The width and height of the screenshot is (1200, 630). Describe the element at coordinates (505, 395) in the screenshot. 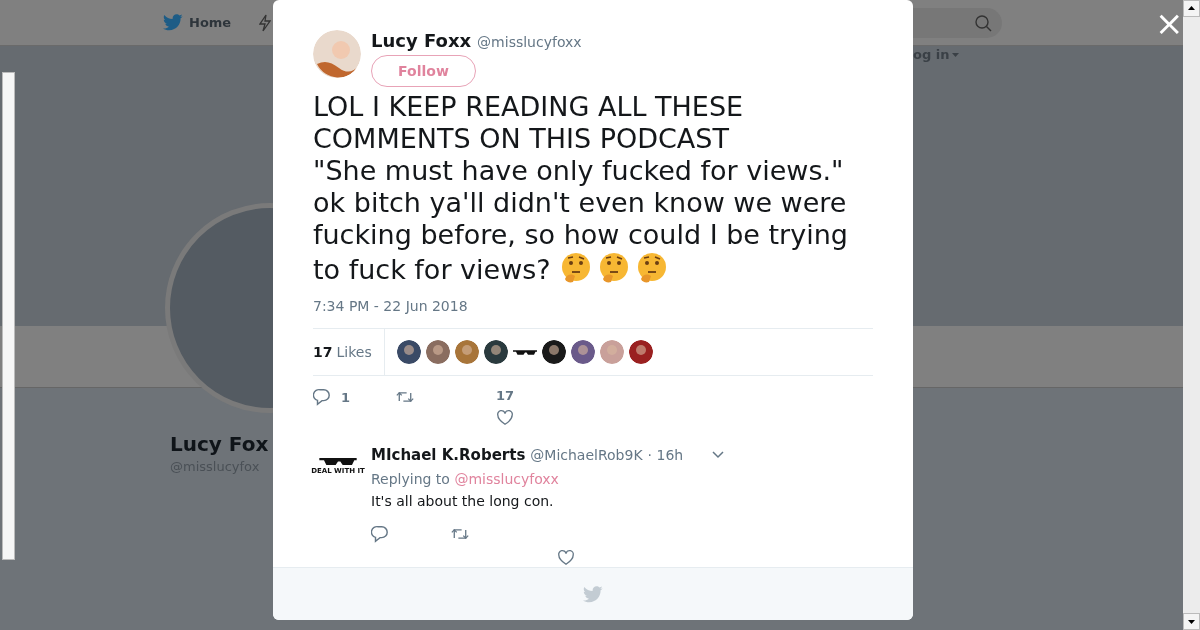

I see `like-count: 17` at that location.